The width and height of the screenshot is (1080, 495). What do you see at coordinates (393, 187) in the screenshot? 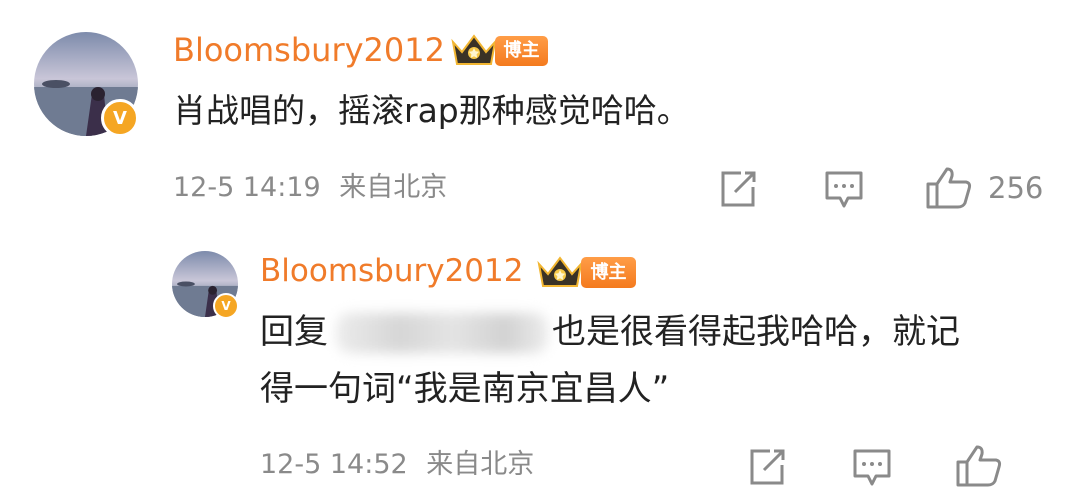
I see `comment-location: 来自北京` at bounding box center [393, 187].